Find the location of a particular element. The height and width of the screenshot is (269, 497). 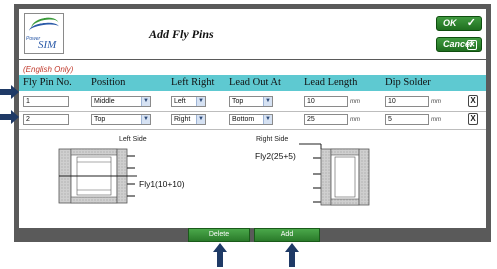

column-header-left-right: Left Right is located at coordinates (193, 82).